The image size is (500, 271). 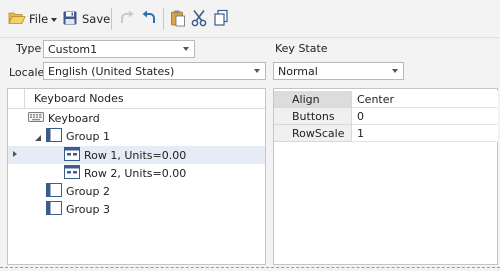 I want to click on tree-node-label: Group 1, so click(x=88, y=136).